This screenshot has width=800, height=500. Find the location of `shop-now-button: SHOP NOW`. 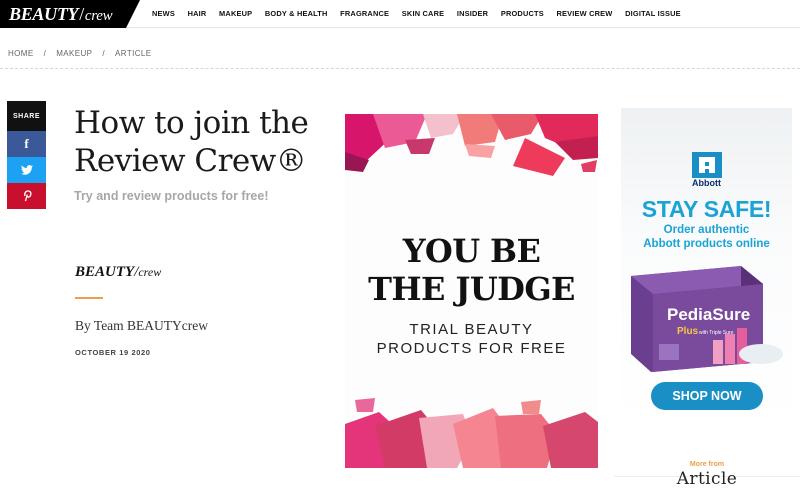

shop-now-button: SHOP NOW is located at coordinates (707, 396).